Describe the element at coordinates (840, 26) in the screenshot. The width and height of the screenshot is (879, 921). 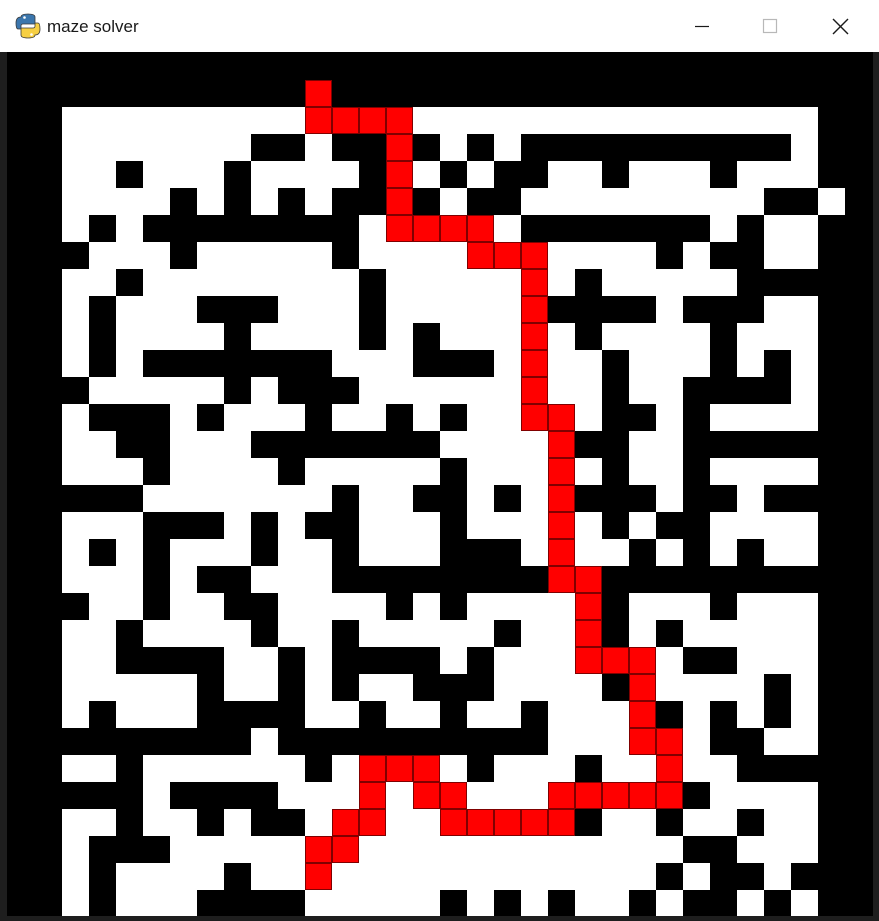
I see `close-button` at that location.